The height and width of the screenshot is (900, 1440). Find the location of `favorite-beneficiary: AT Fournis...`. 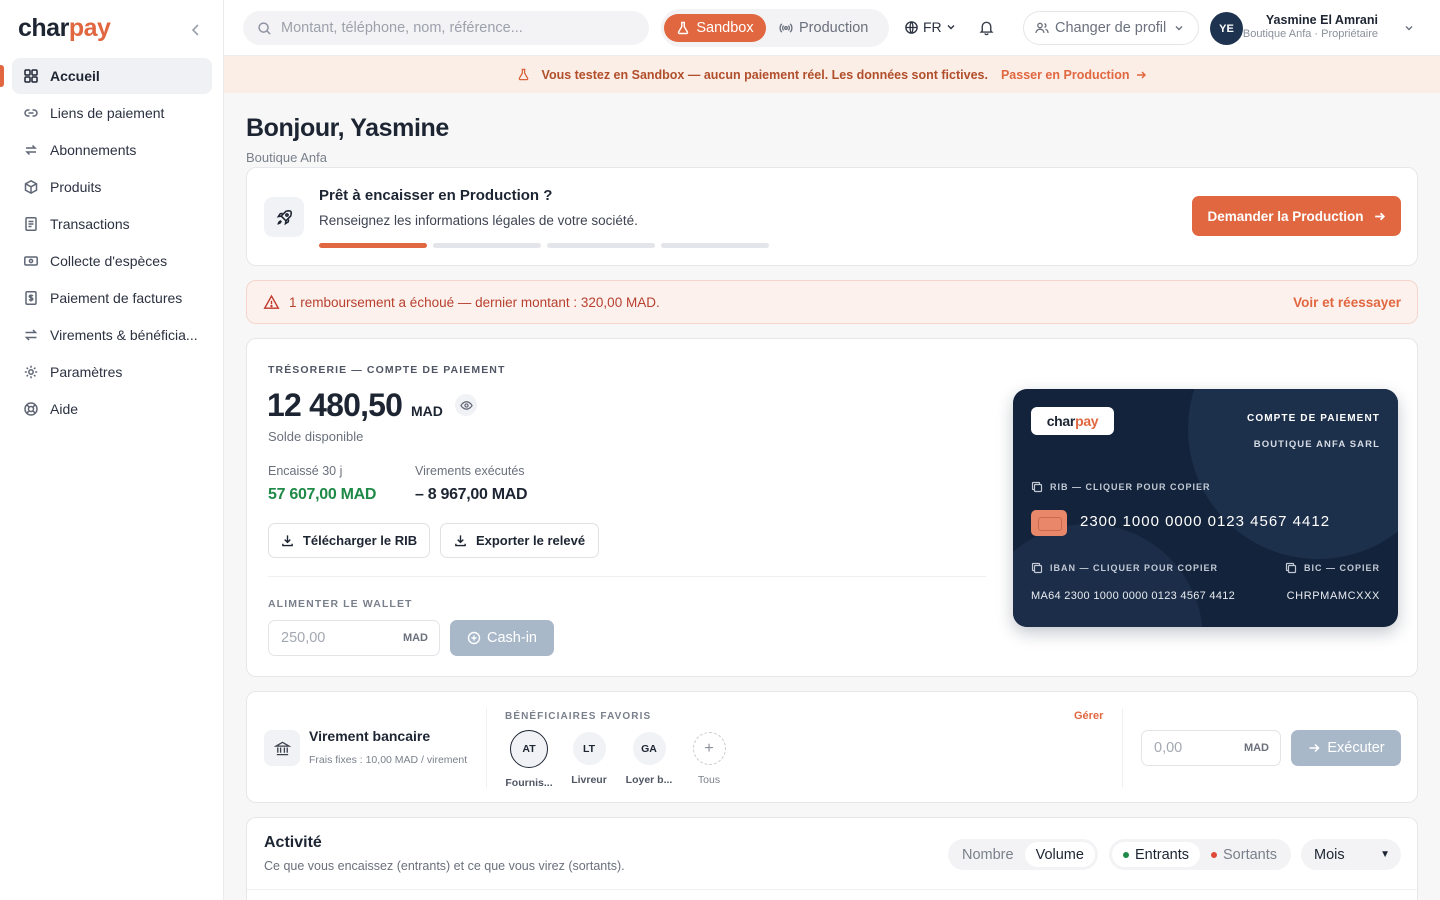

favorite-beneficiary: AT Fournis... is located at coordinates (529, 759).